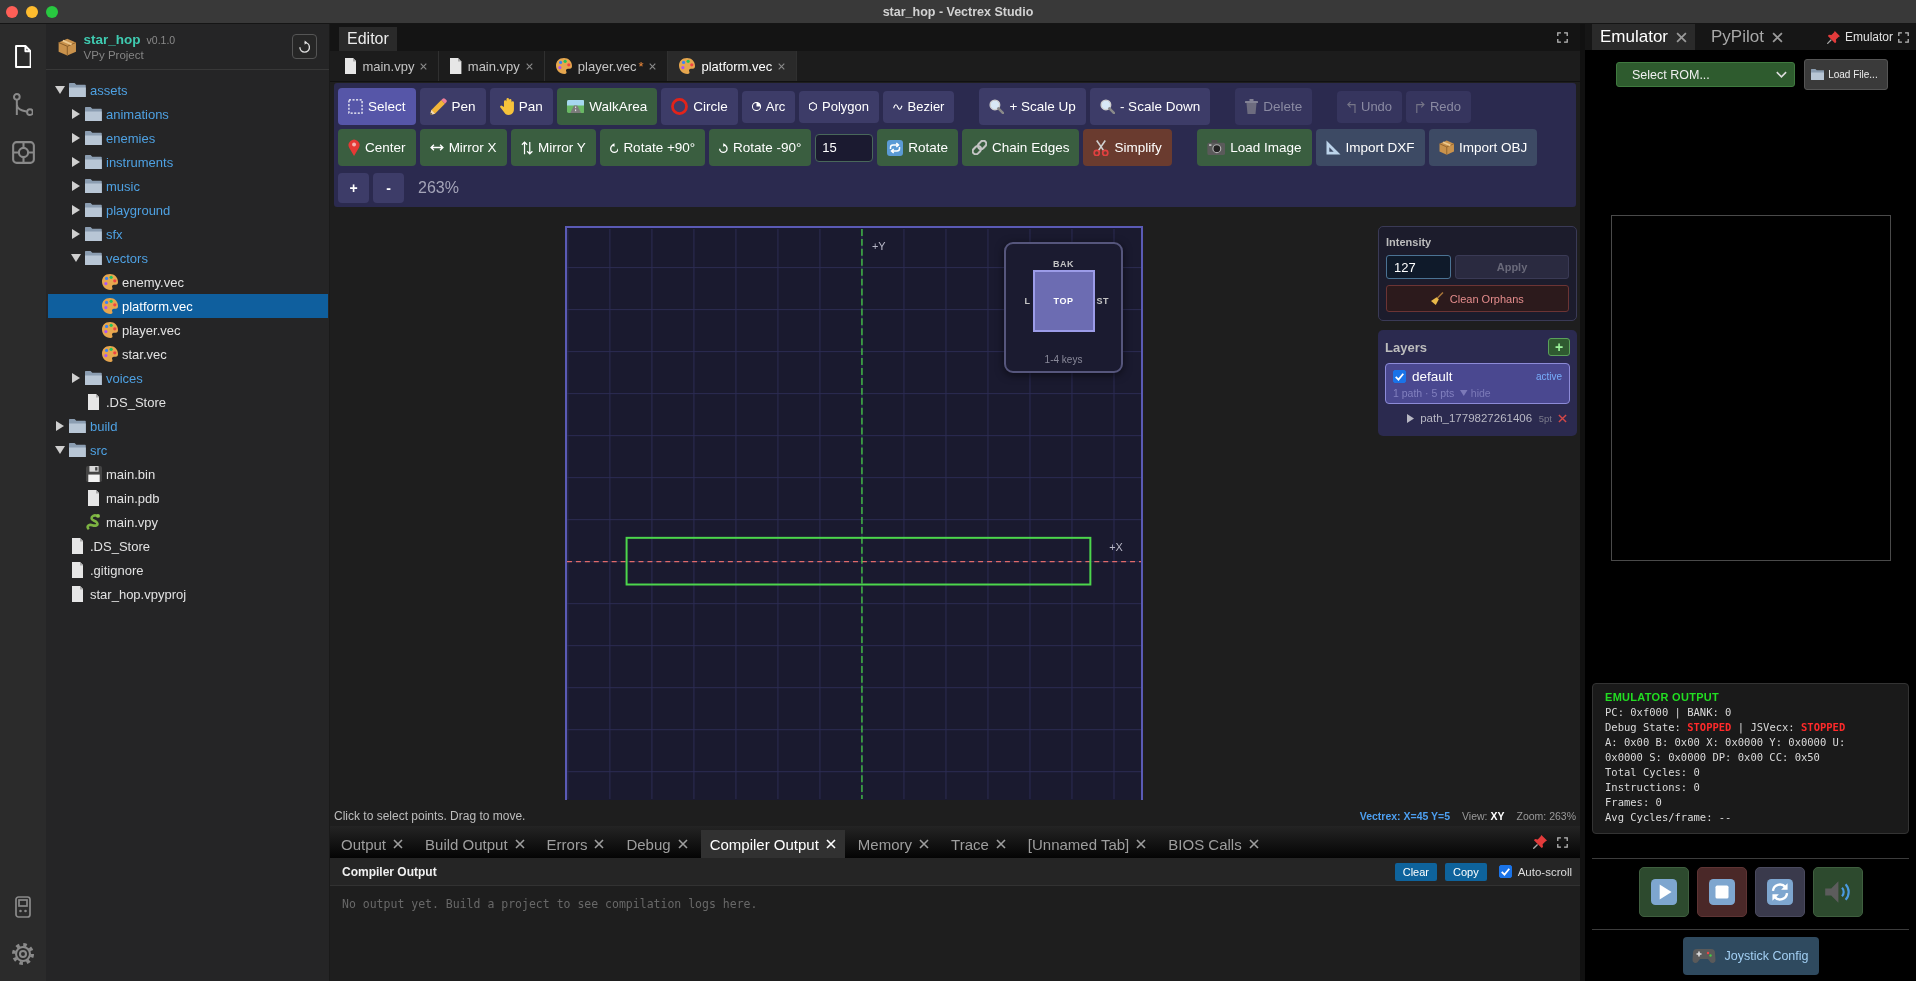  What do you see at coordinates (768, 106) in the screenshot?
I see `toolbar-button: Arc` at bounding box center [768, 106].